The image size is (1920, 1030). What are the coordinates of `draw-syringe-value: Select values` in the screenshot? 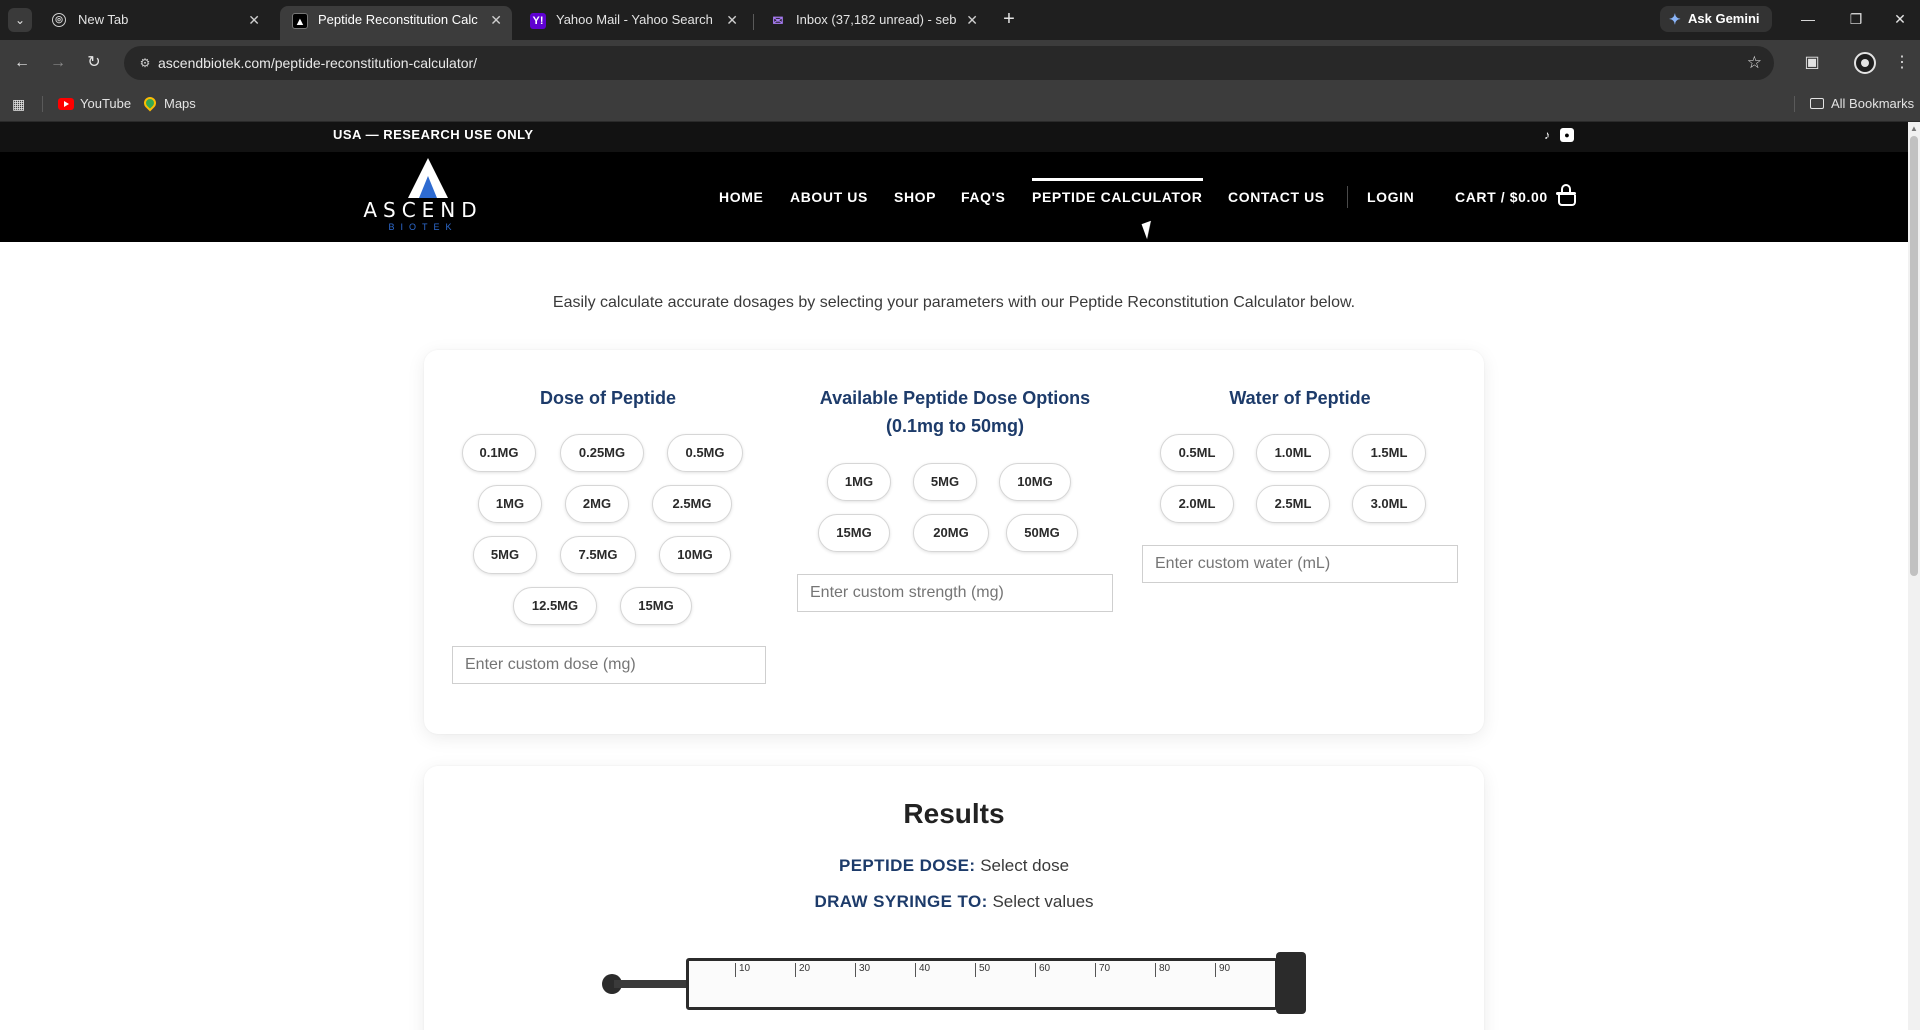 It's located at (1043, 901).